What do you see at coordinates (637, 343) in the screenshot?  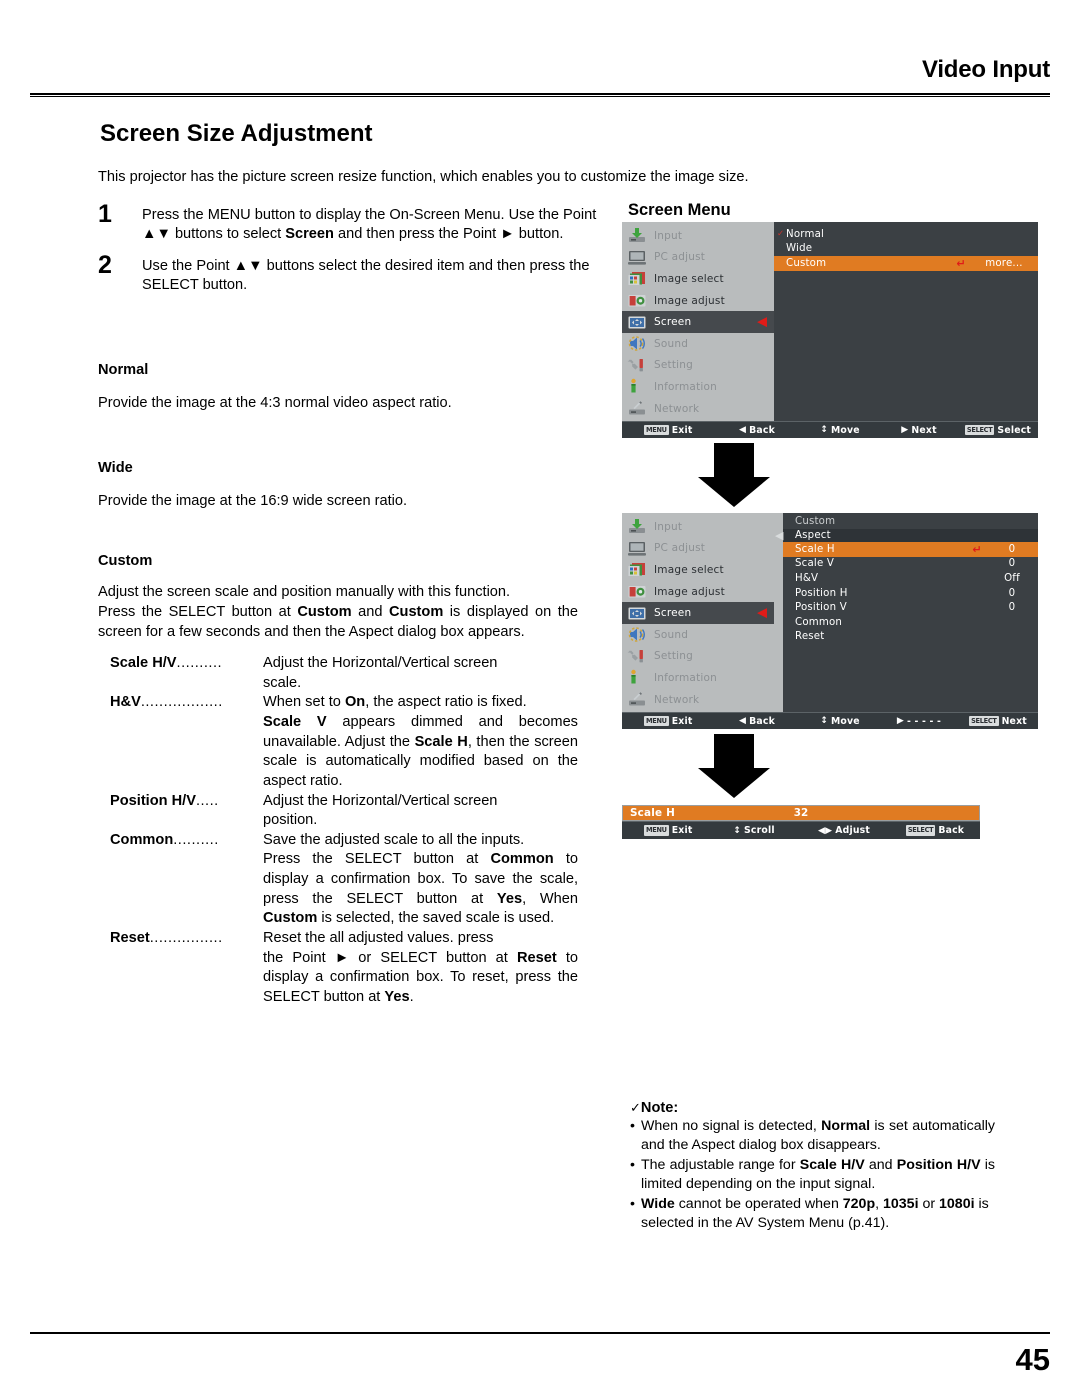 I see `sound-icon` at bounding box center [637, 343].